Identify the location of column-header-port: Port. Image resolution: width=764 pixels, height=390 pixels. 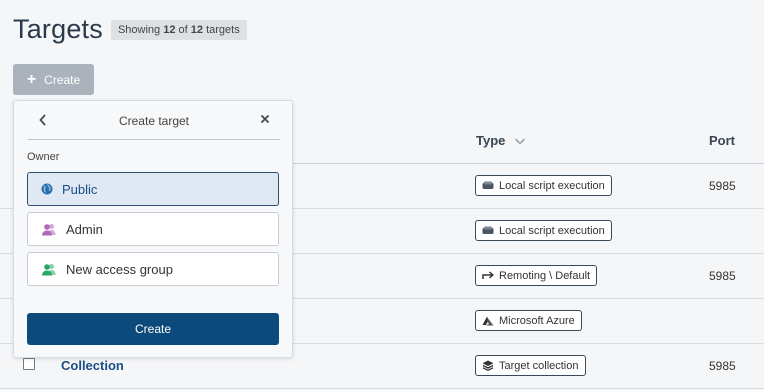
(722, 140).